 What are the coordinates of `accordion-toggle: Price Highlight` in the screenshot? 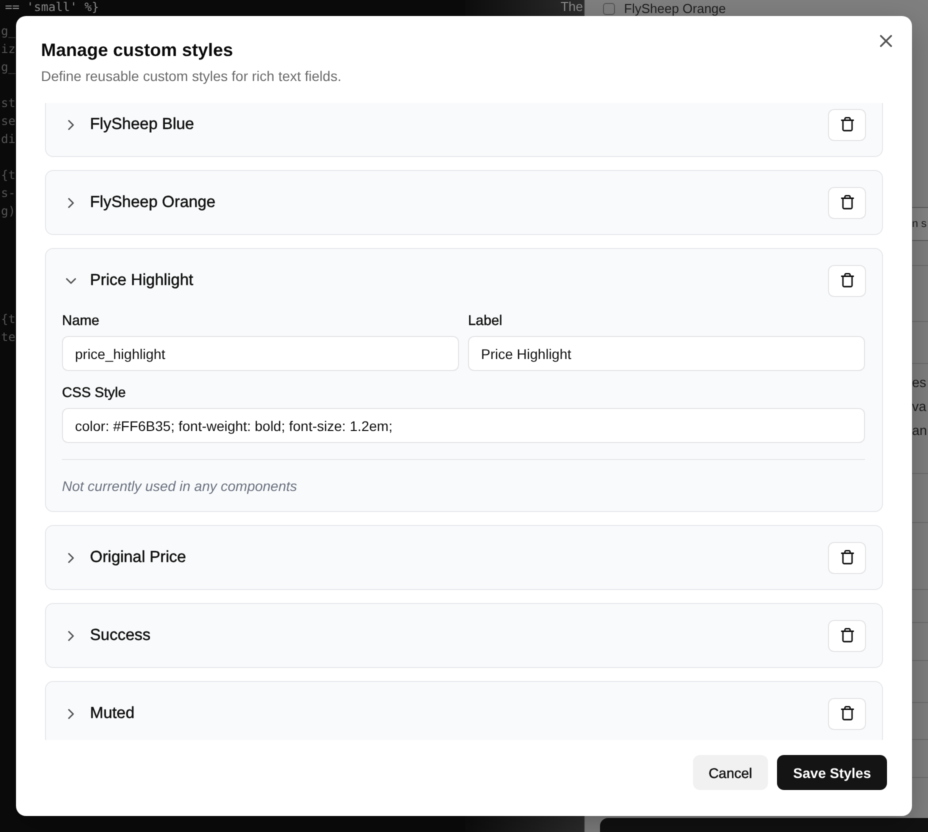 It's located at (128, 281).